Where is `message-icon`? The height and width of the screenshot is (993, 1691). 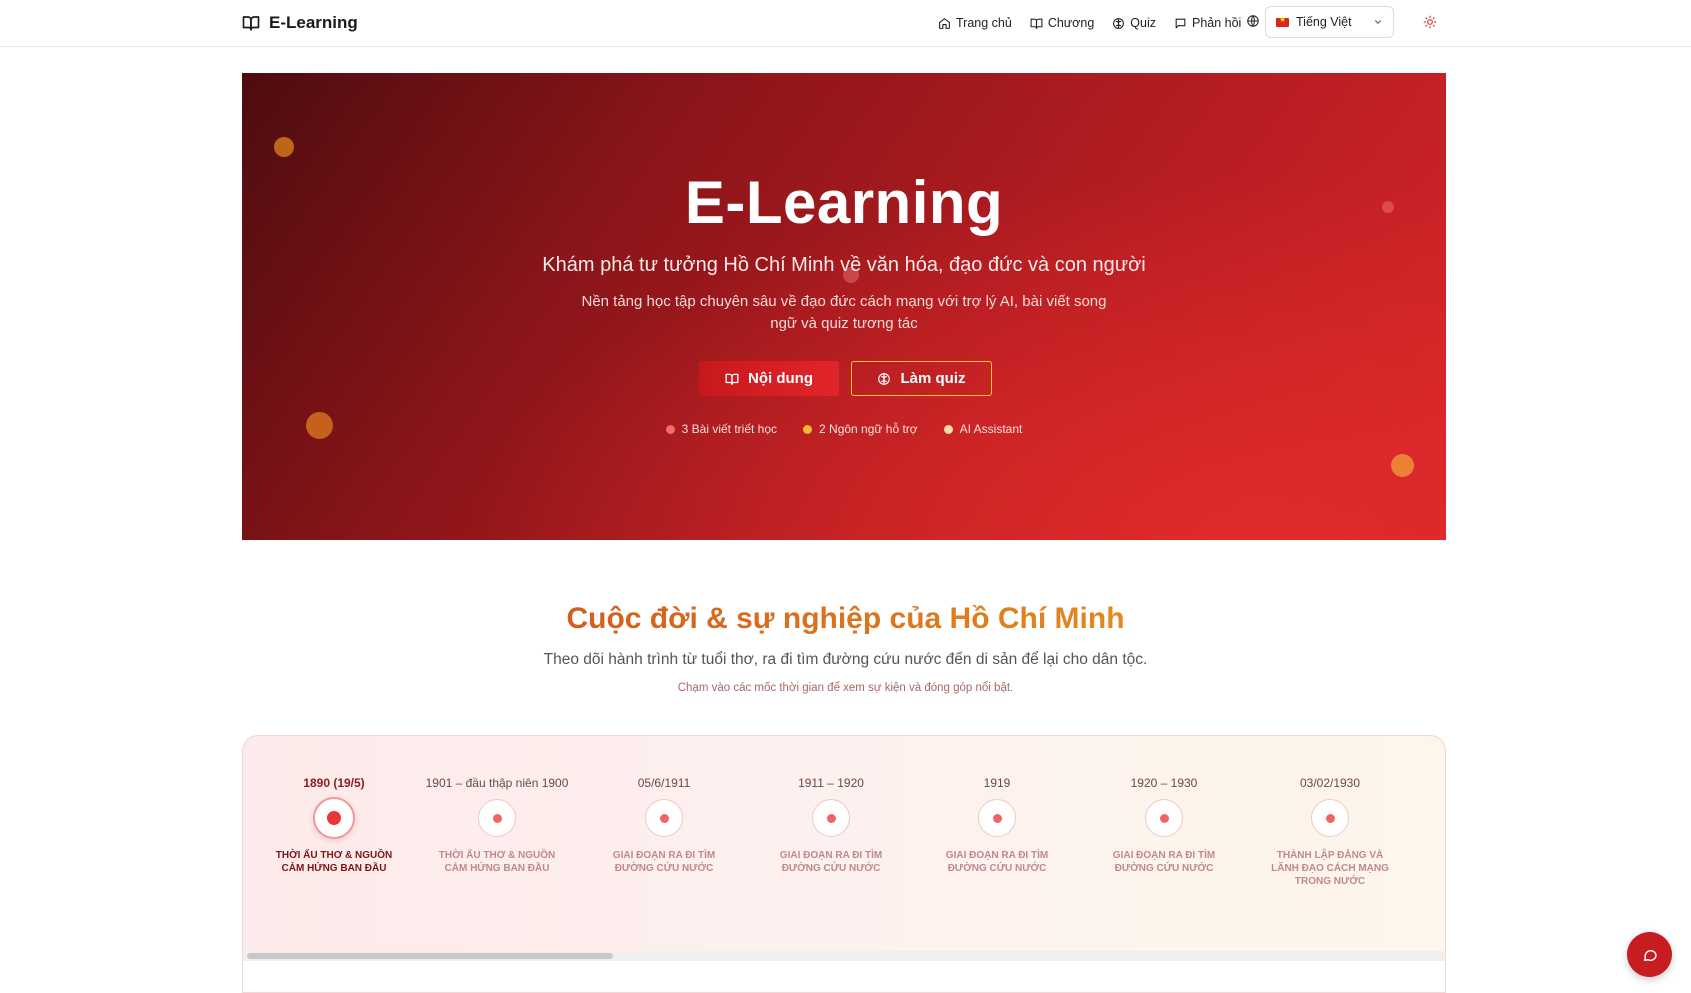 message-icon is located at coordinates (1180, 23).